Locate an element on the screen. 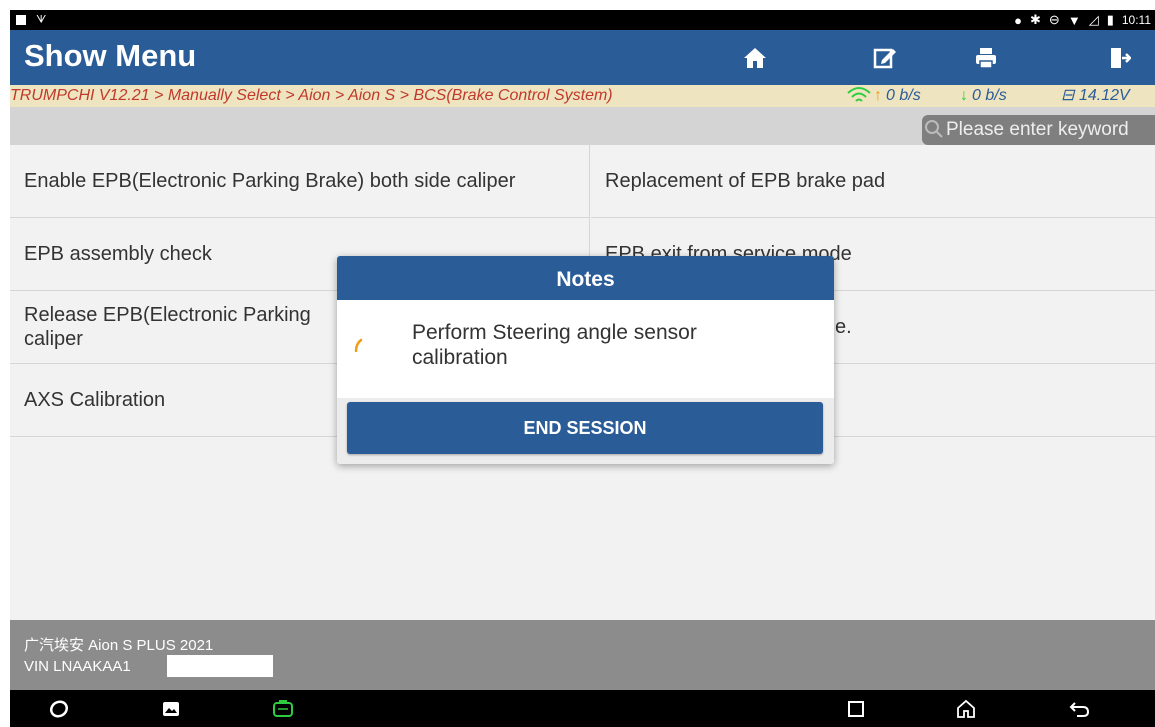 The image size is (1155, 727). exit-button is located at coordinates (1120, 57).